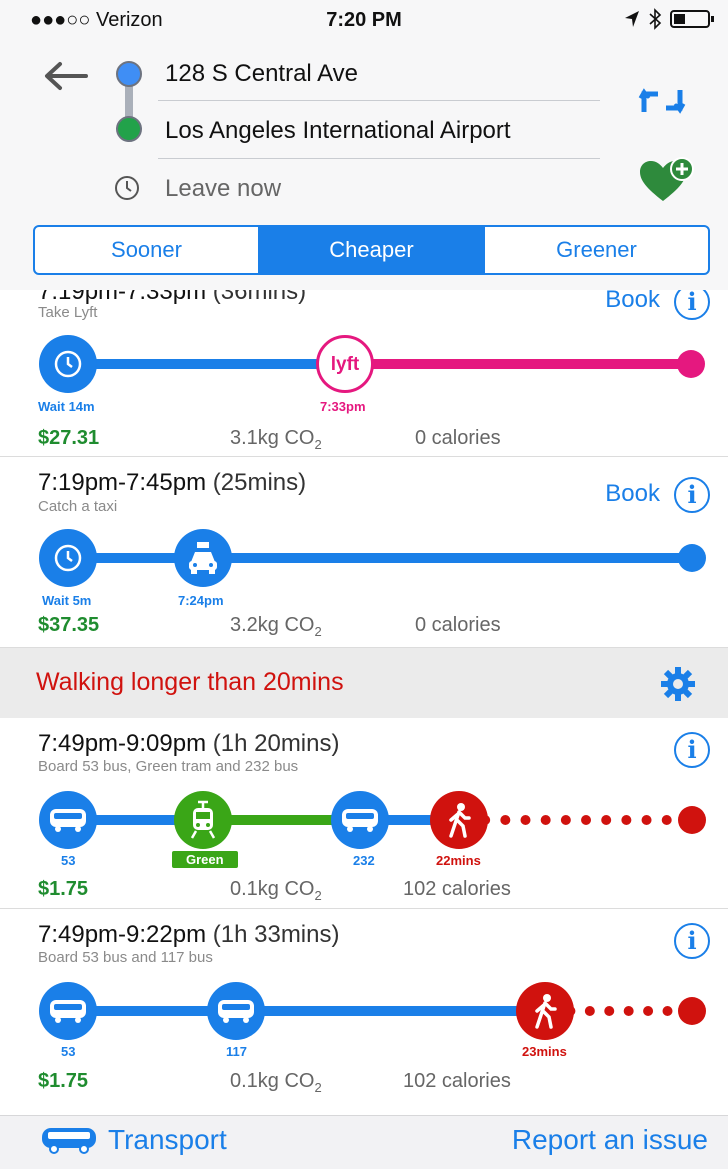  Describe the element at coordinates (364, 1142) in the screenshot. I see `bottom-toolbar: Transport Report an issue` at that location.